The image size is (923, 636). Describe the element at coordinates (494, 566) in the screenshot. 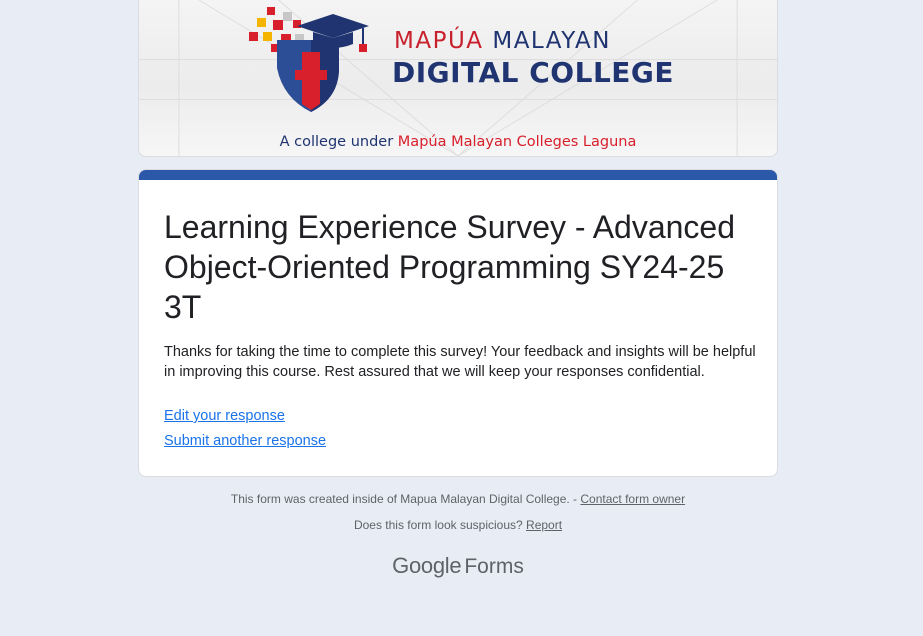

I see `forms-wordmark: Forms` at that location.